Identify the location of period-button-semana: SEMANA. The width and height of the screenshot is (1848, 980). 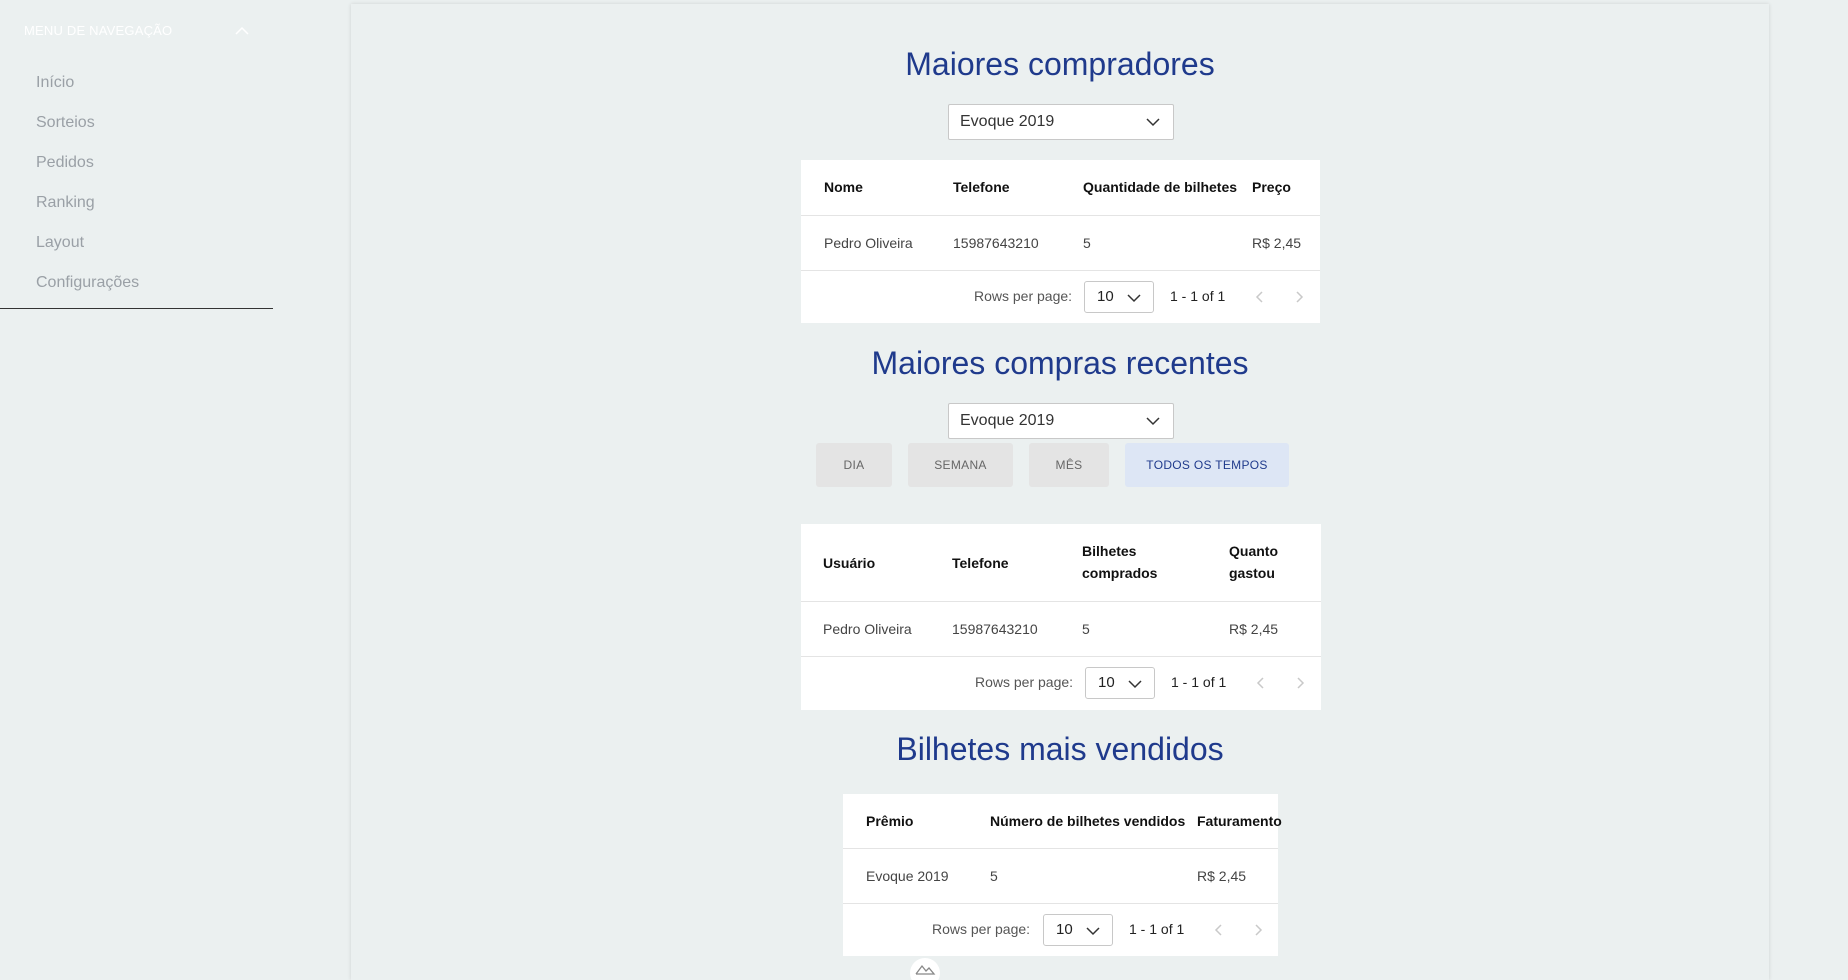
(960, 465).